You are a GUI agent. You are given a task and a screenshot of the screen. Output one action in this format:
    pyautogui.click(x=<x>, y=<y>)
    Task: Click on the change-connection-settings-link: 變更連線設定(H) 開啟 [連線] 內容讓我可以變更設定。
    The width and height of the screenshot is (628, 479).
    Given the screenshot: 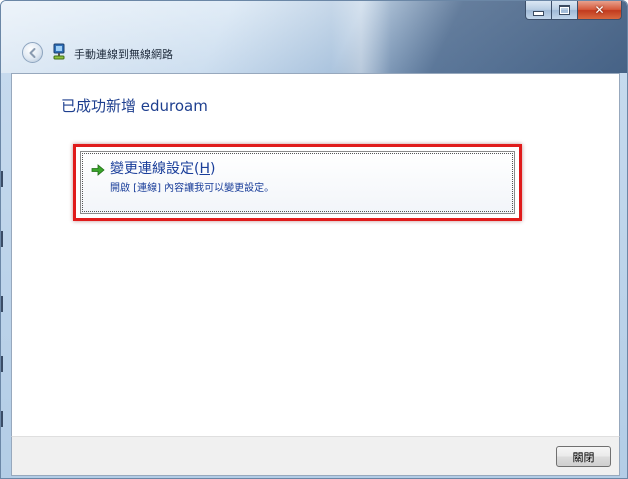 What is the action you would take?
    pyautogui.click(x=297, y=182)
    